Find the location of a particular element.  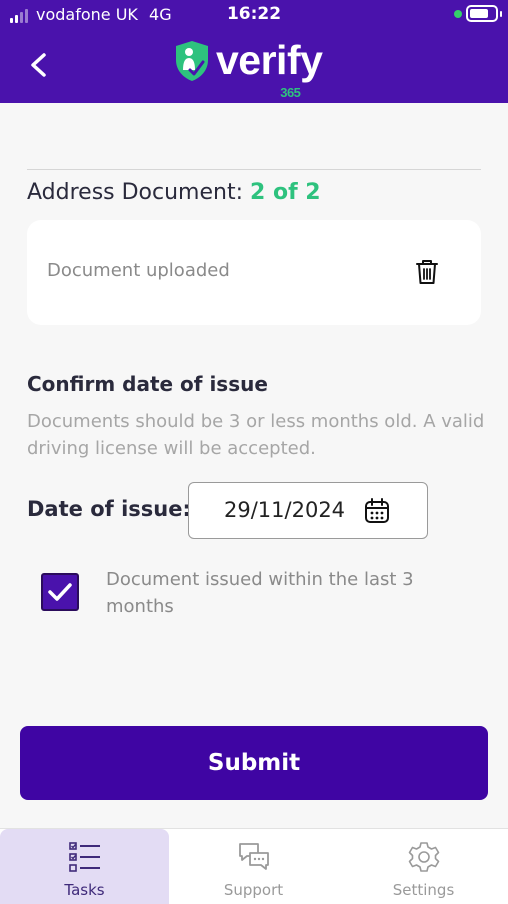

address-document-label: Address Document: is located at coordinates (135, 192).